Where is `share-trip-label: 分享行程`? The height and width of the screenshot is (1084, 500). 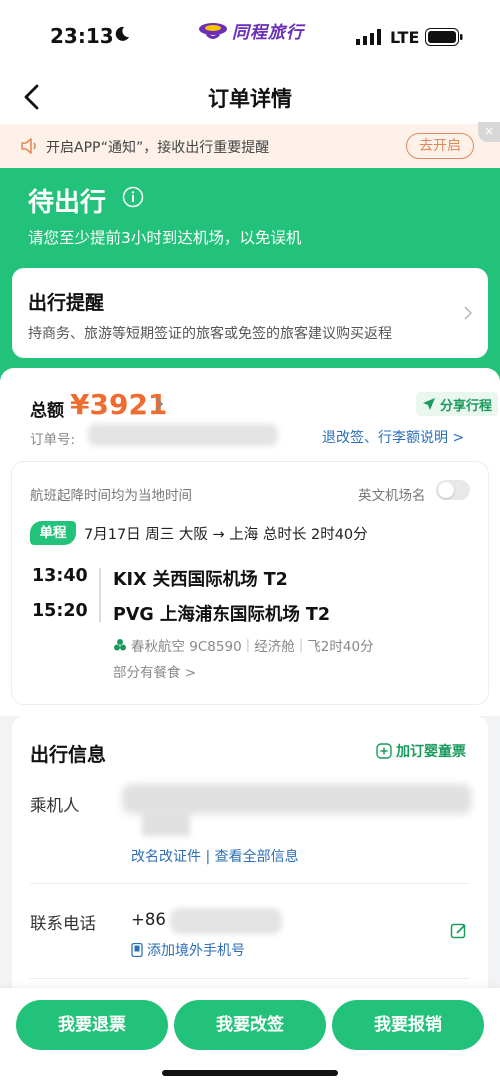 share-trip-label: 分享行程 is located at coordinates (466, 406).